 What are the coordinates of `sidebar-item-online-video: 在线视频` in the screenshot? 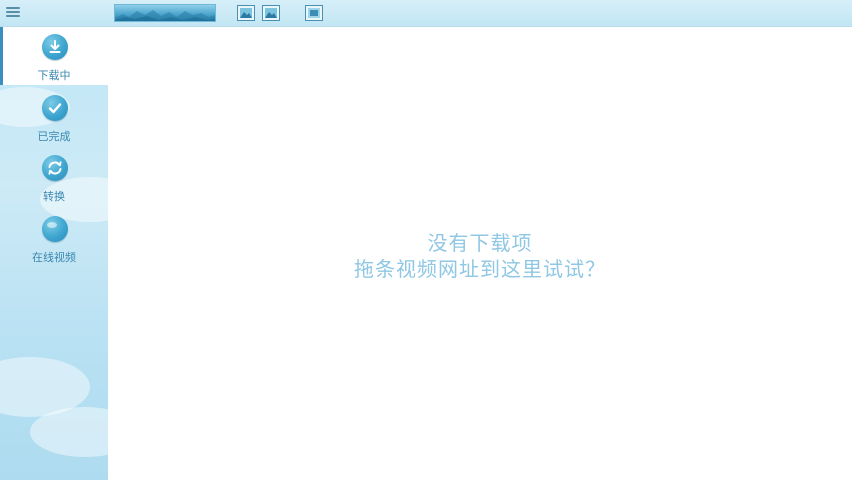 It's located at (54, 238).